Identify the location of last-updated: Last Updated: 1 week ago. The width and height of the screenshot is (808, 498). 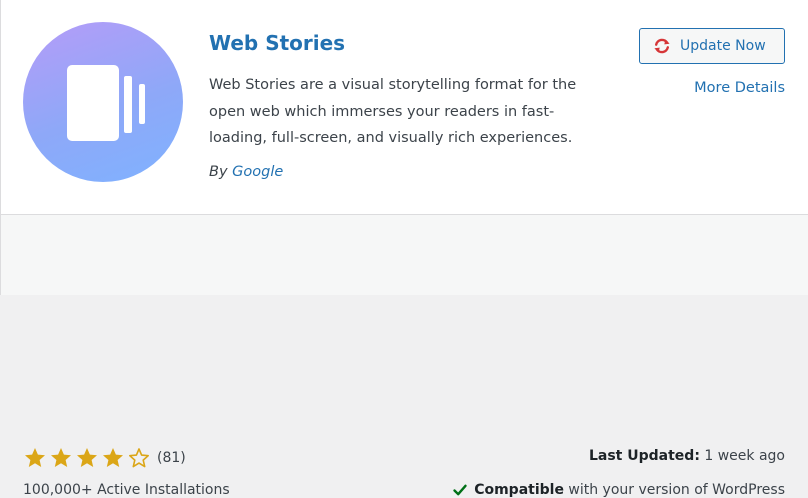
(687, 456).